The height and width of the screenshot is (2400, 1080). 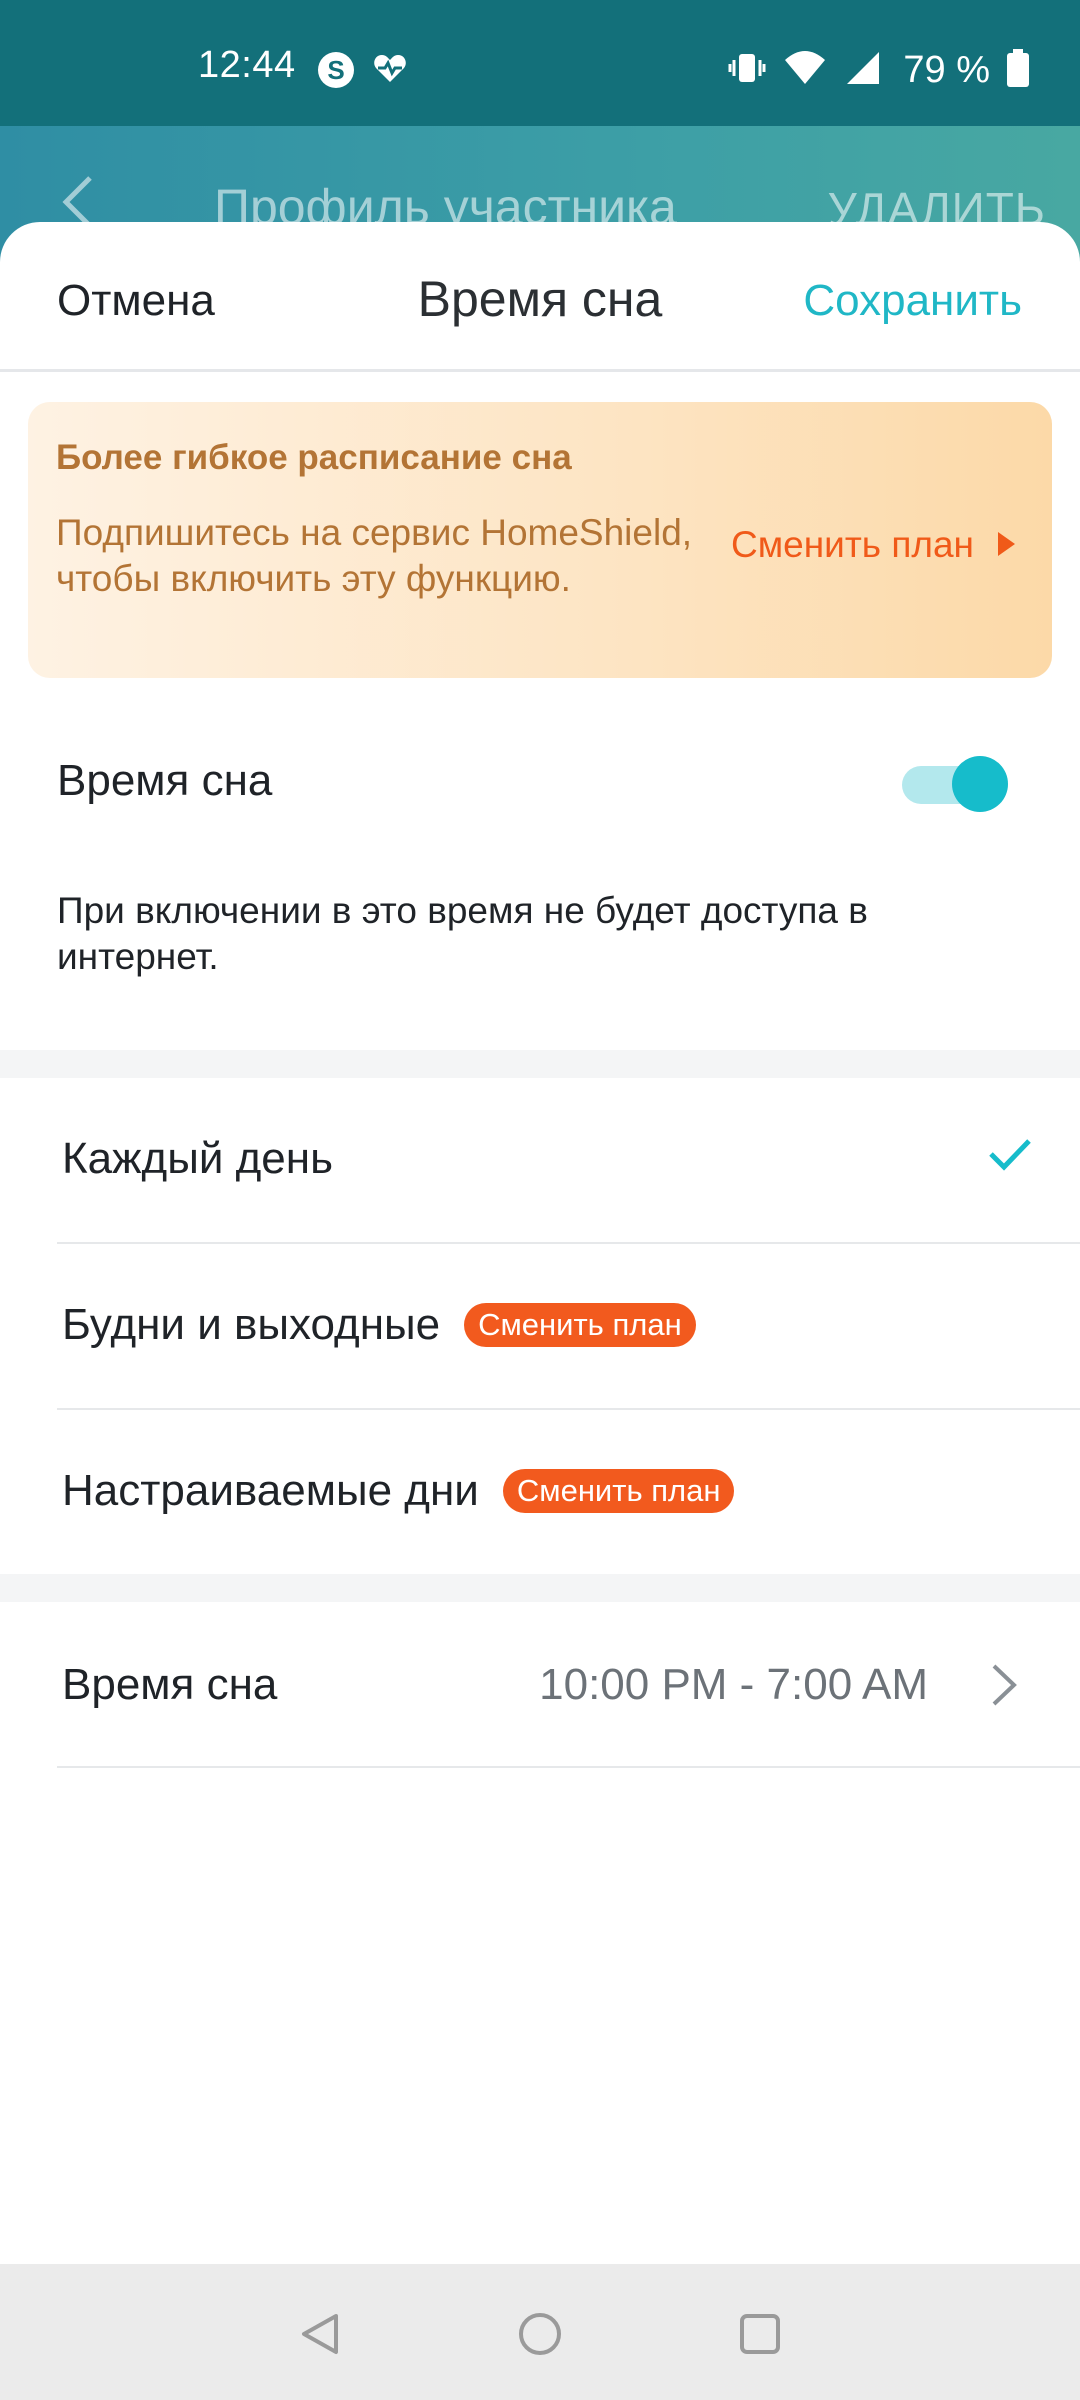 I want to click on navigation-bar, so click(x=540, y=2332).